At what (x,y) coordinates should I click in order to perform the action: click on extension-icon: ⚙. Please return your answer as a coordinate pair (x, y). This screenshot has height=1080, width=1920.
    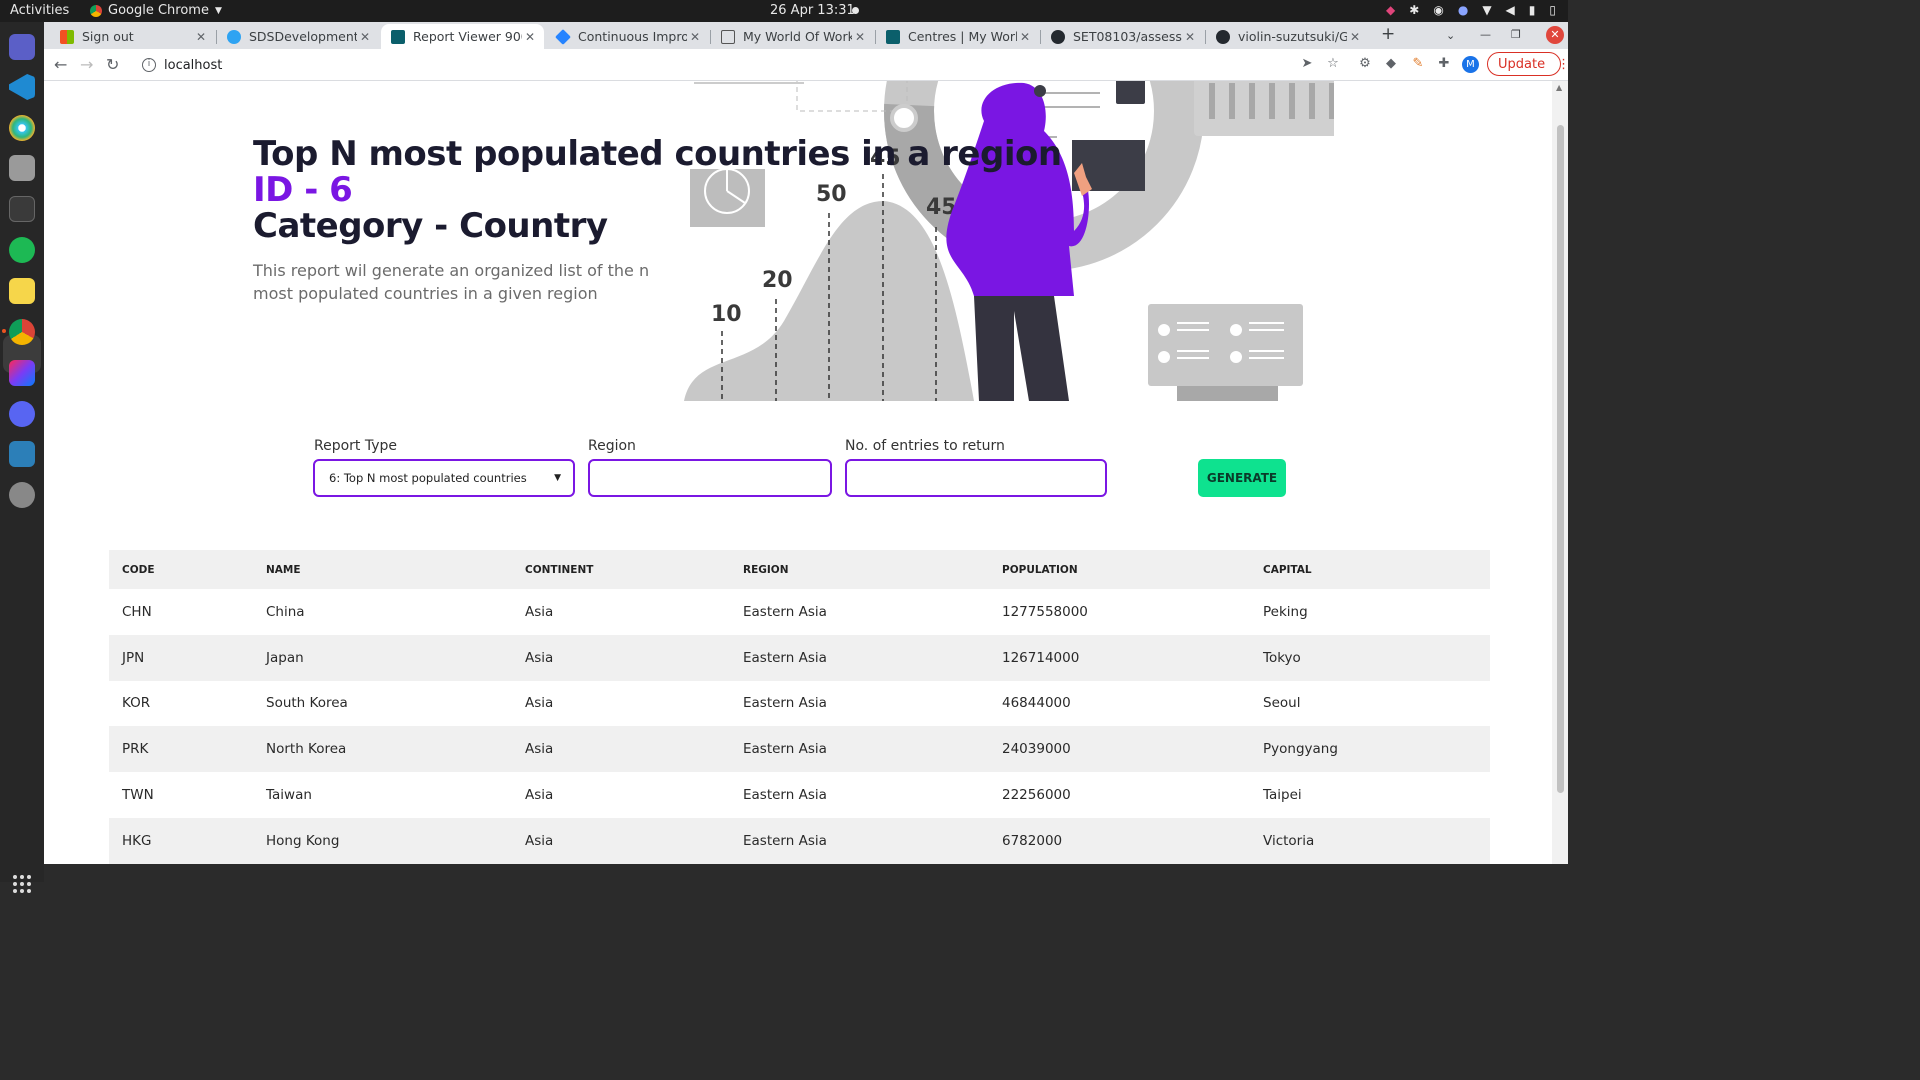
    Looking at the image, I should click on (1365, 64).